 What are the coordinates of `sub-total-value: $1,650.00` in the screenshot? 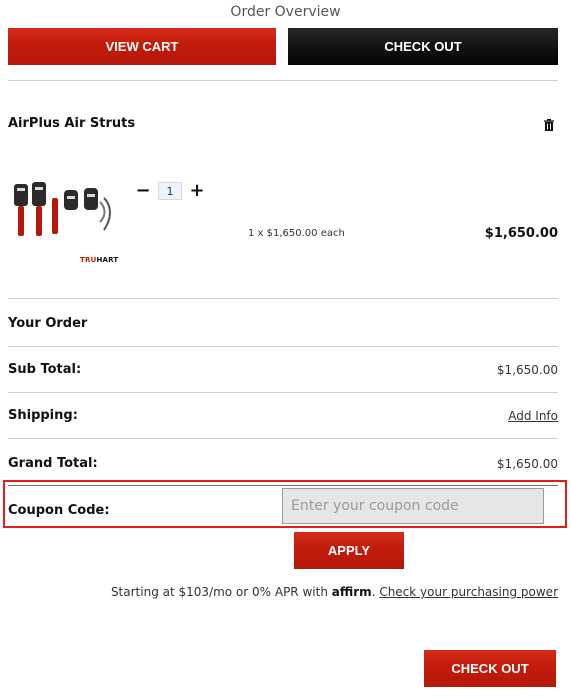 It's located at (527, 369).